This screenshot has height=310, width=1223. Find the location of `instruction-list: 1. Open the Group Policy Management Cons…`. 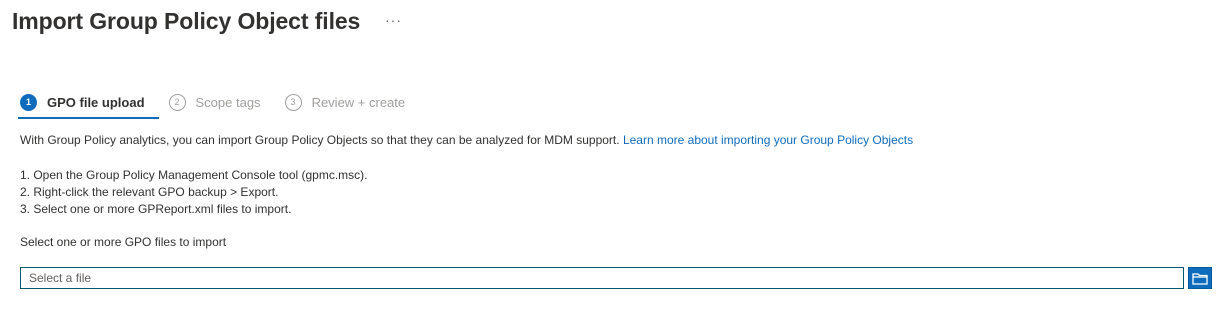

instruction-list: 1. Open the Group Policy Management Cons… is located at coordinates (194, 192).